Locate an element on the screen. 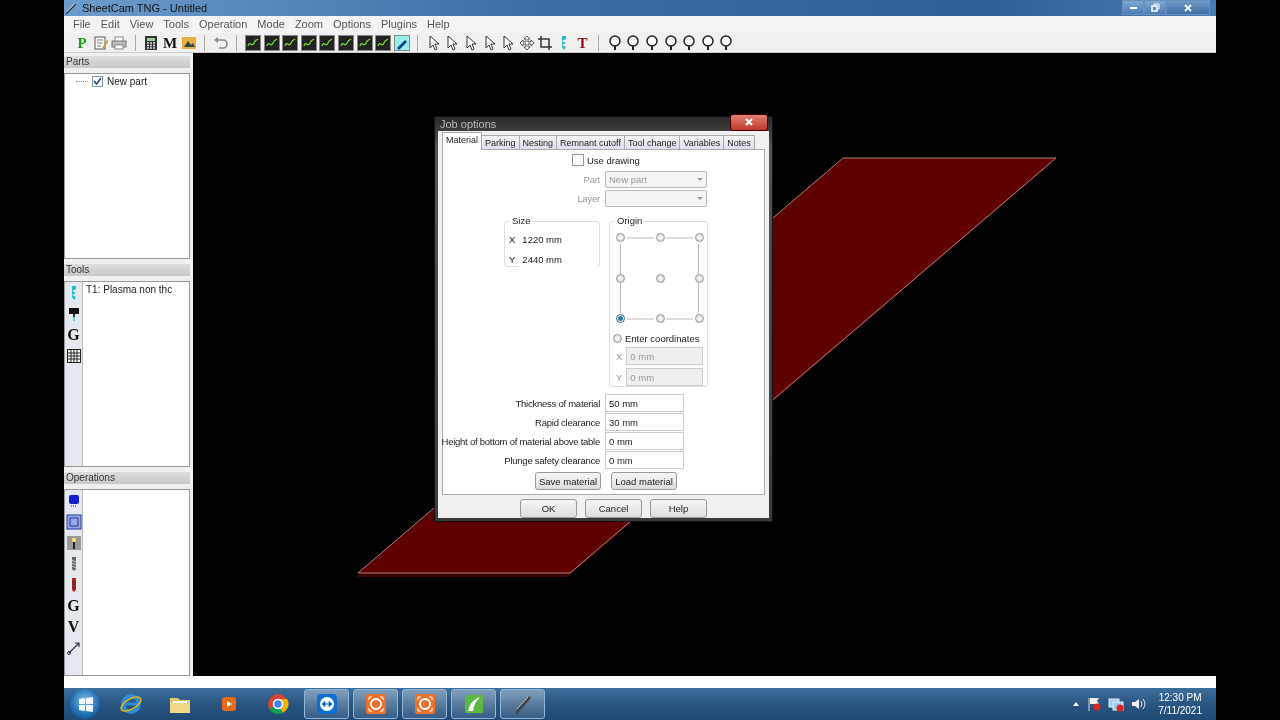  close-icon is located at coordinates (1188, 7).